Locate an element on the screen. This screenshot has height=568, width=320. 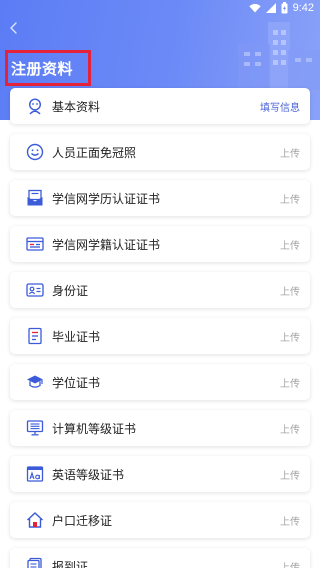
status-time: 9:42 is located at coordinates (303, 8).